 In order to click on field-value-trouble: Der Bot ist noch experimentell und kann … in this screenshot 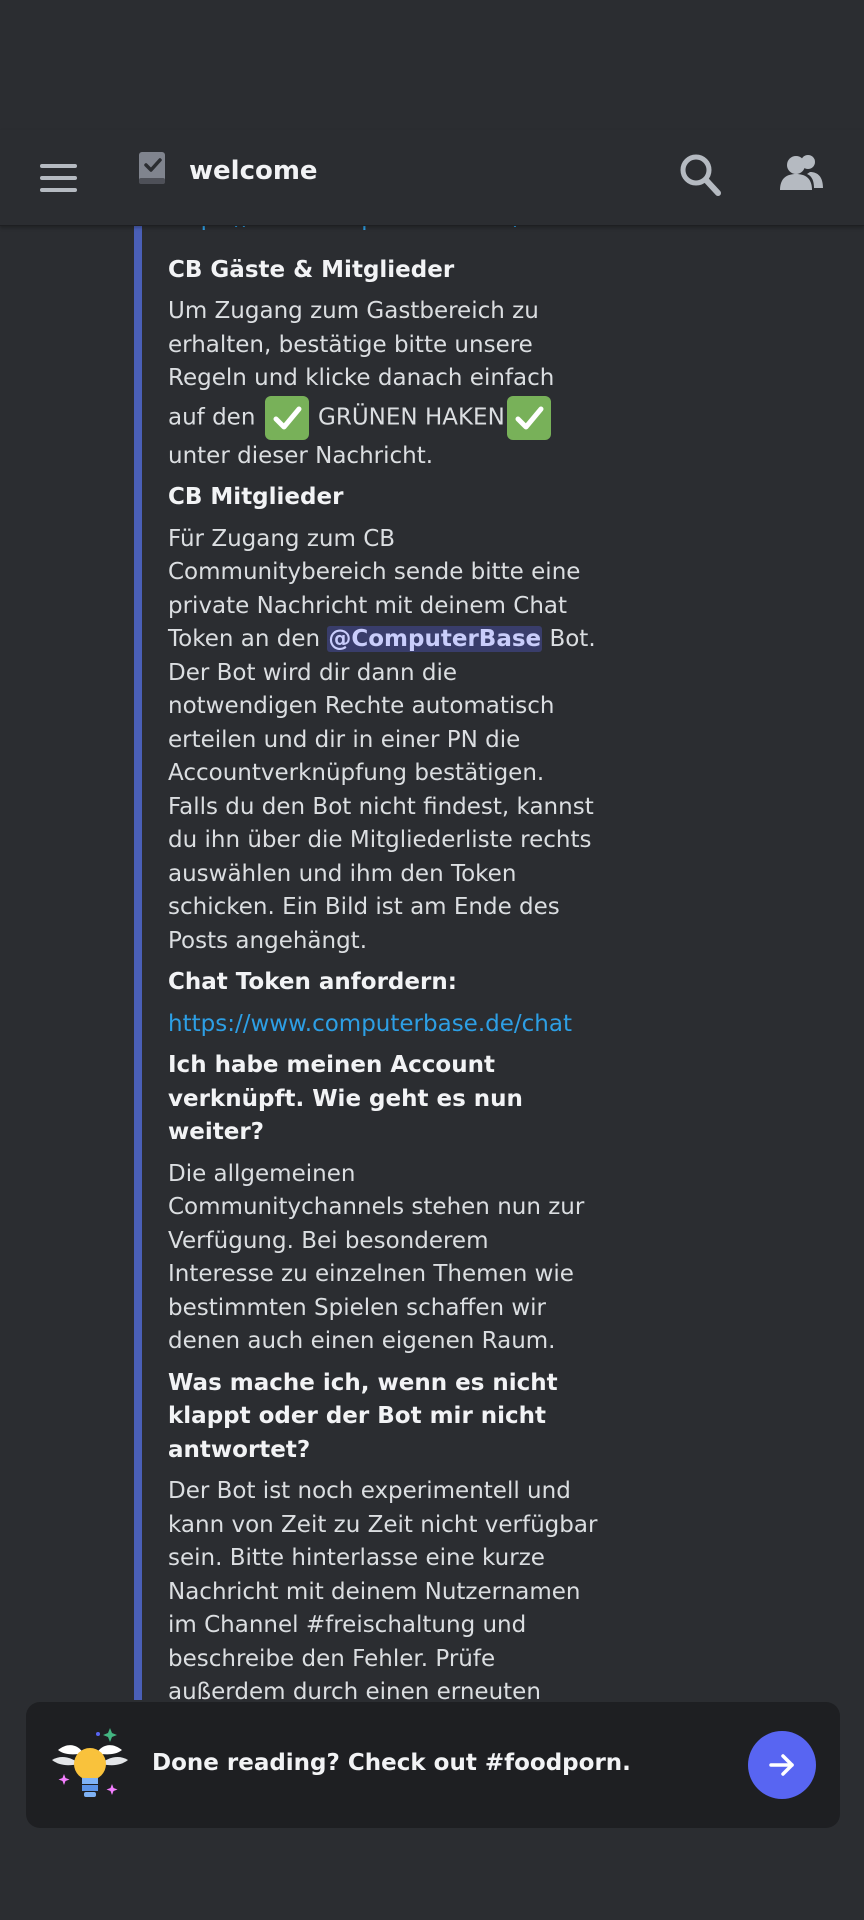, I will do `click(383, 1589)`.